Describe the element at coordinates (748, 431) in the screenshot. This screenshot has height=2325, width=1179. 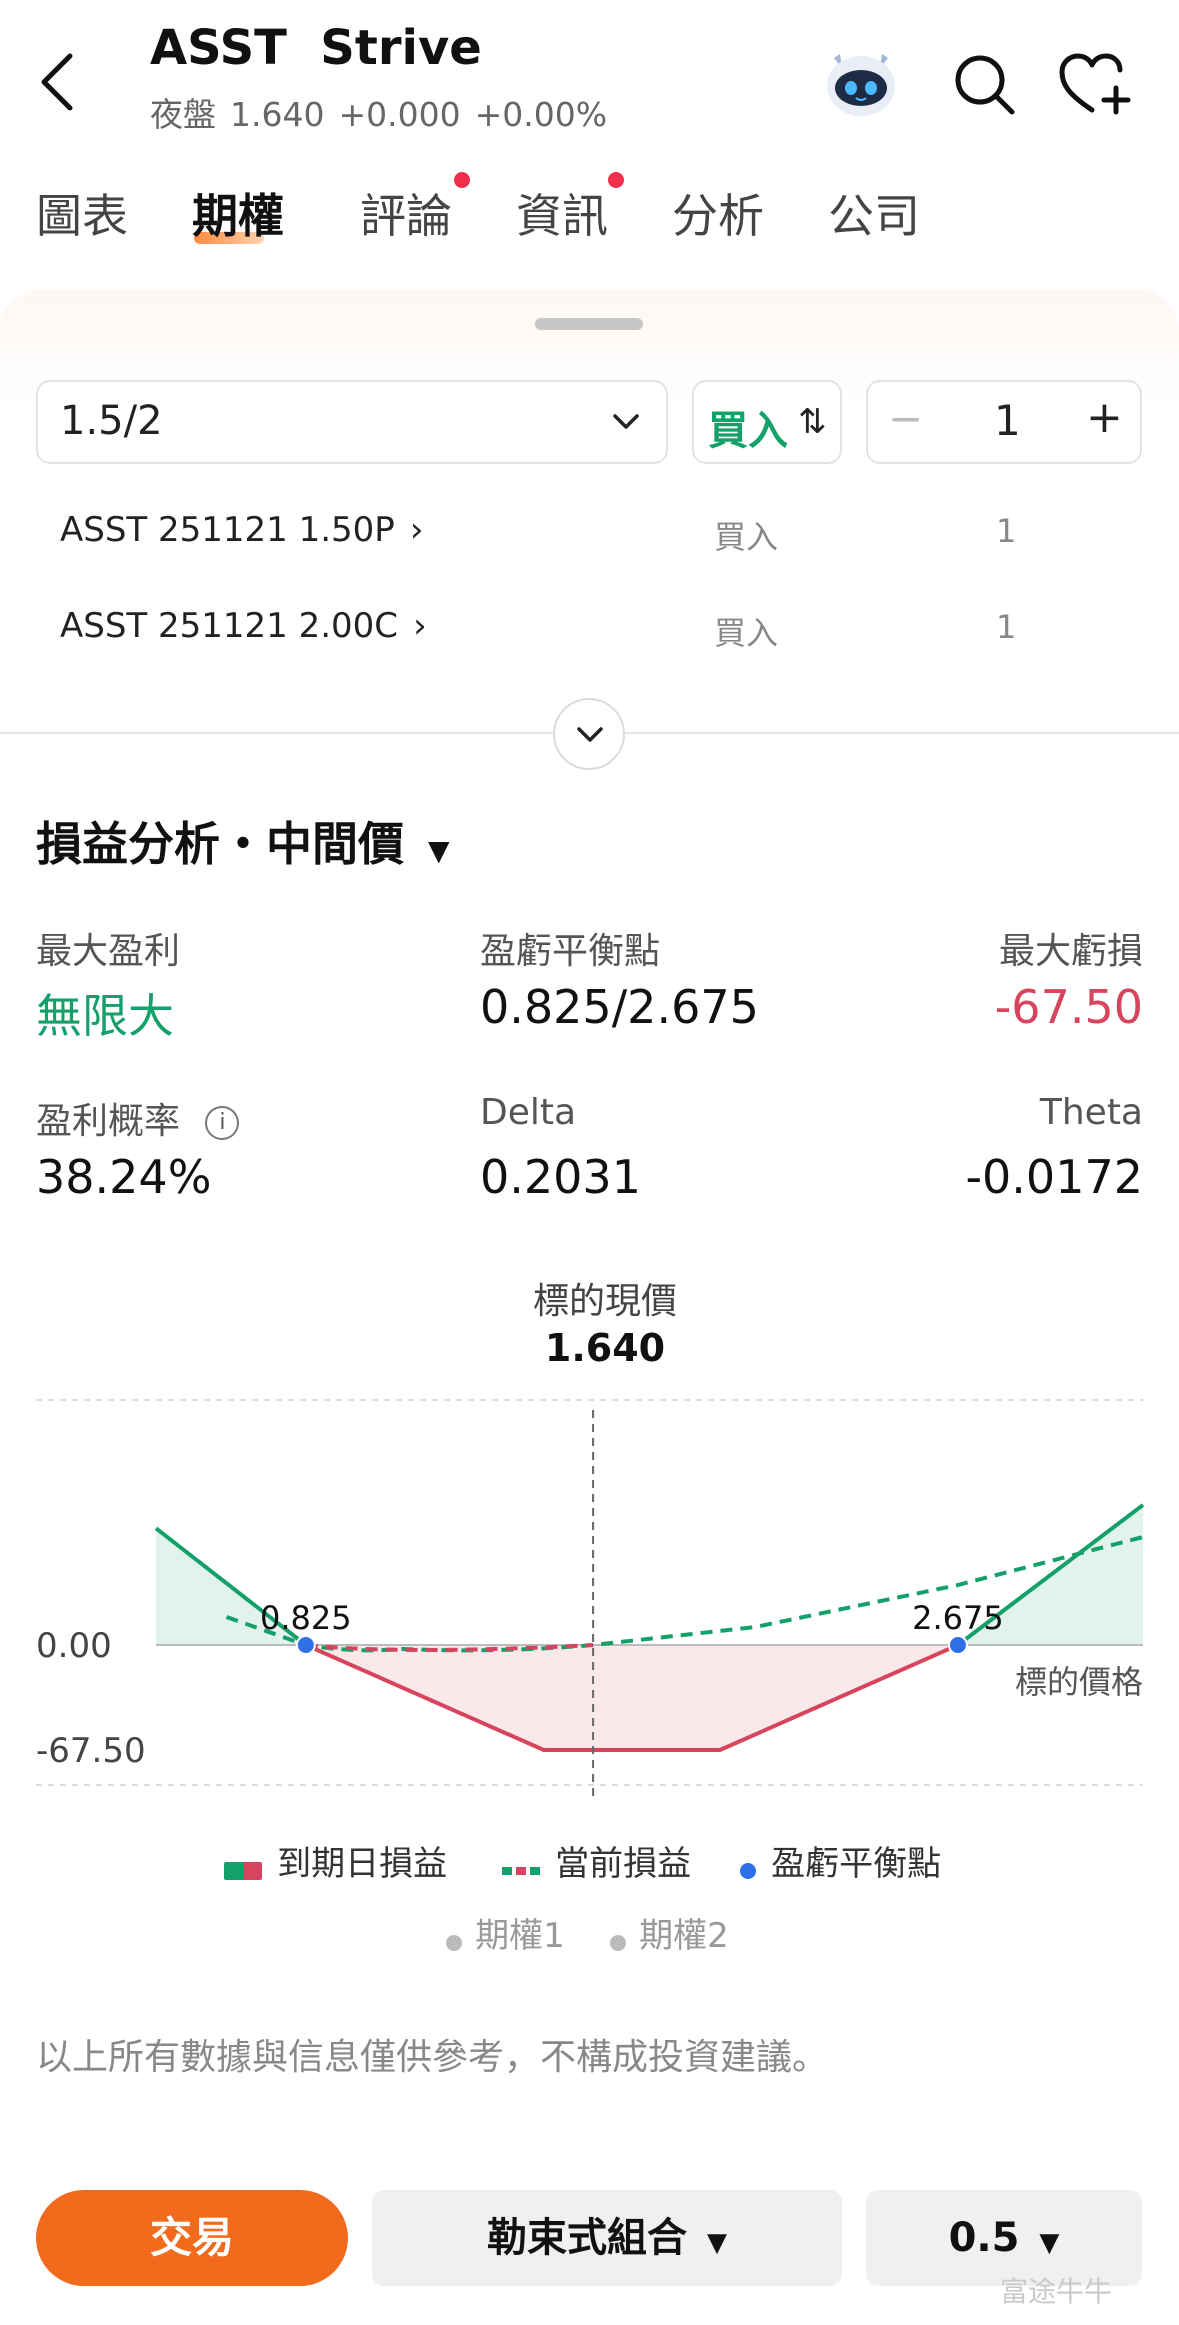
I see `side-label: 買入` at that location.